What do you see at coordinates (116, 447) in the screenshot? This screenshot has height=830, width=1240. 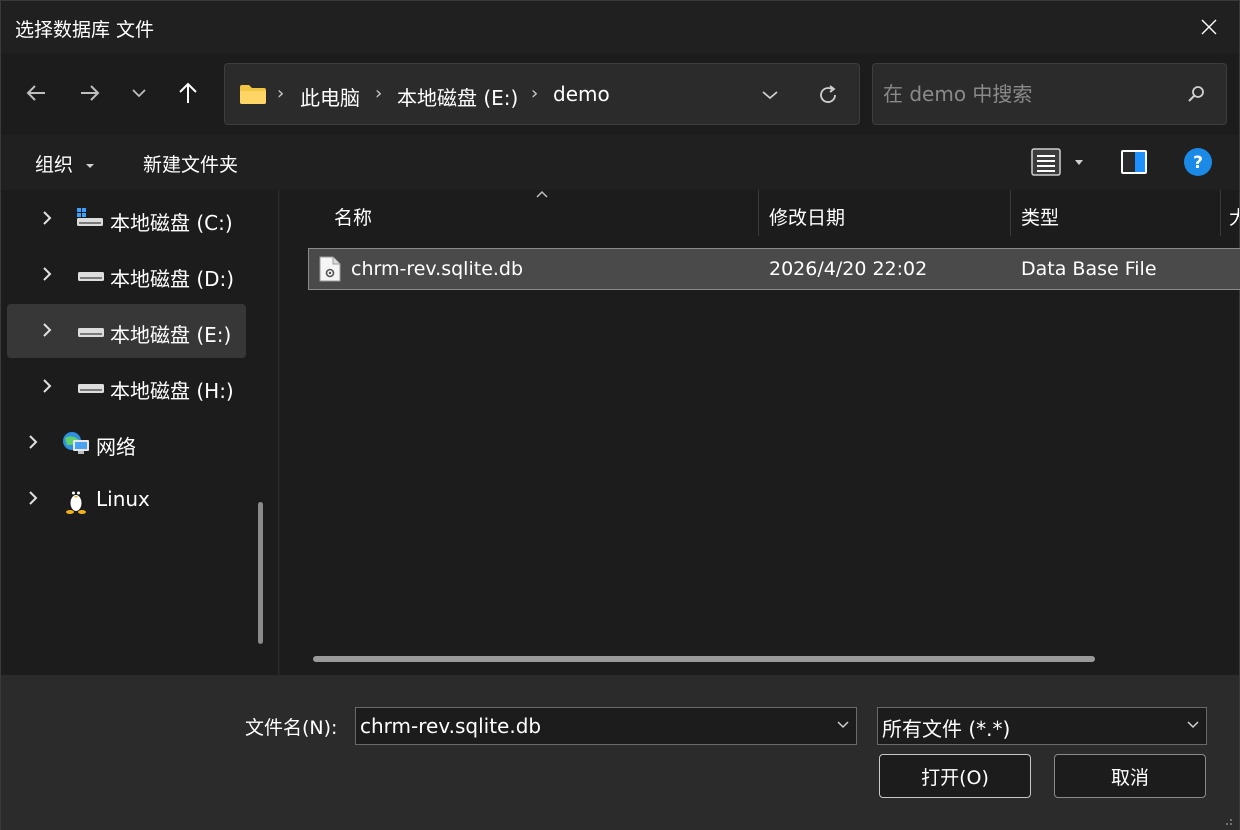 I see `nav-item-label: 网络` at bounding box center [116, 447].